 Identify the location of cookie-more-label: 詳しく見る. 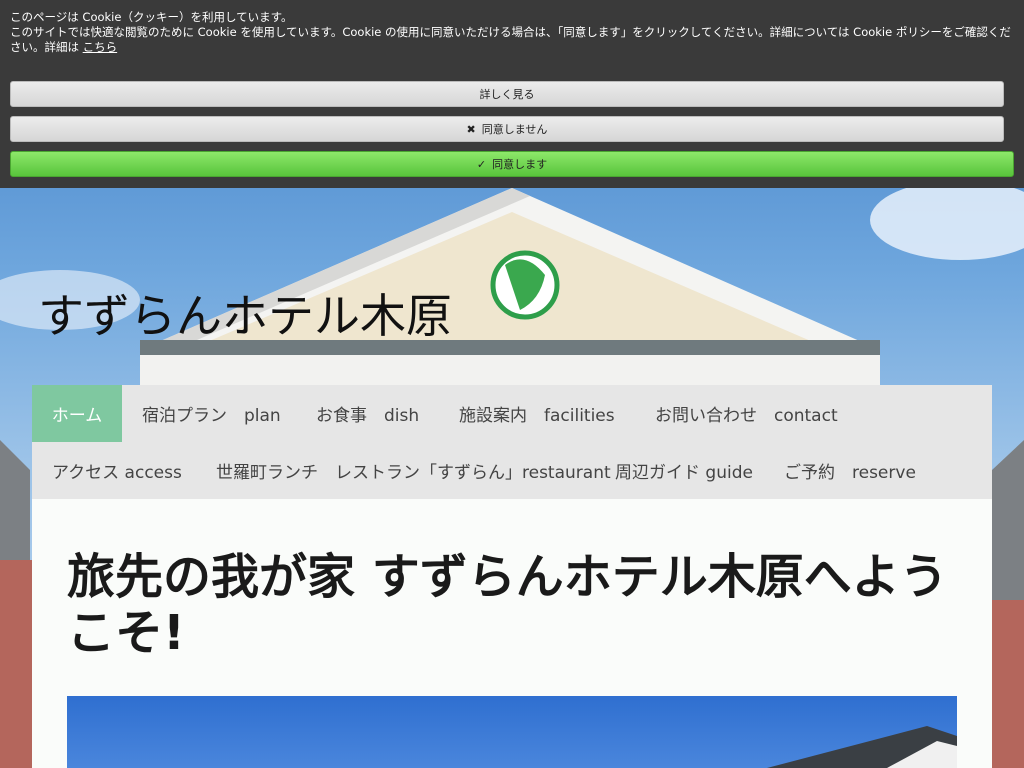
(507, 94).